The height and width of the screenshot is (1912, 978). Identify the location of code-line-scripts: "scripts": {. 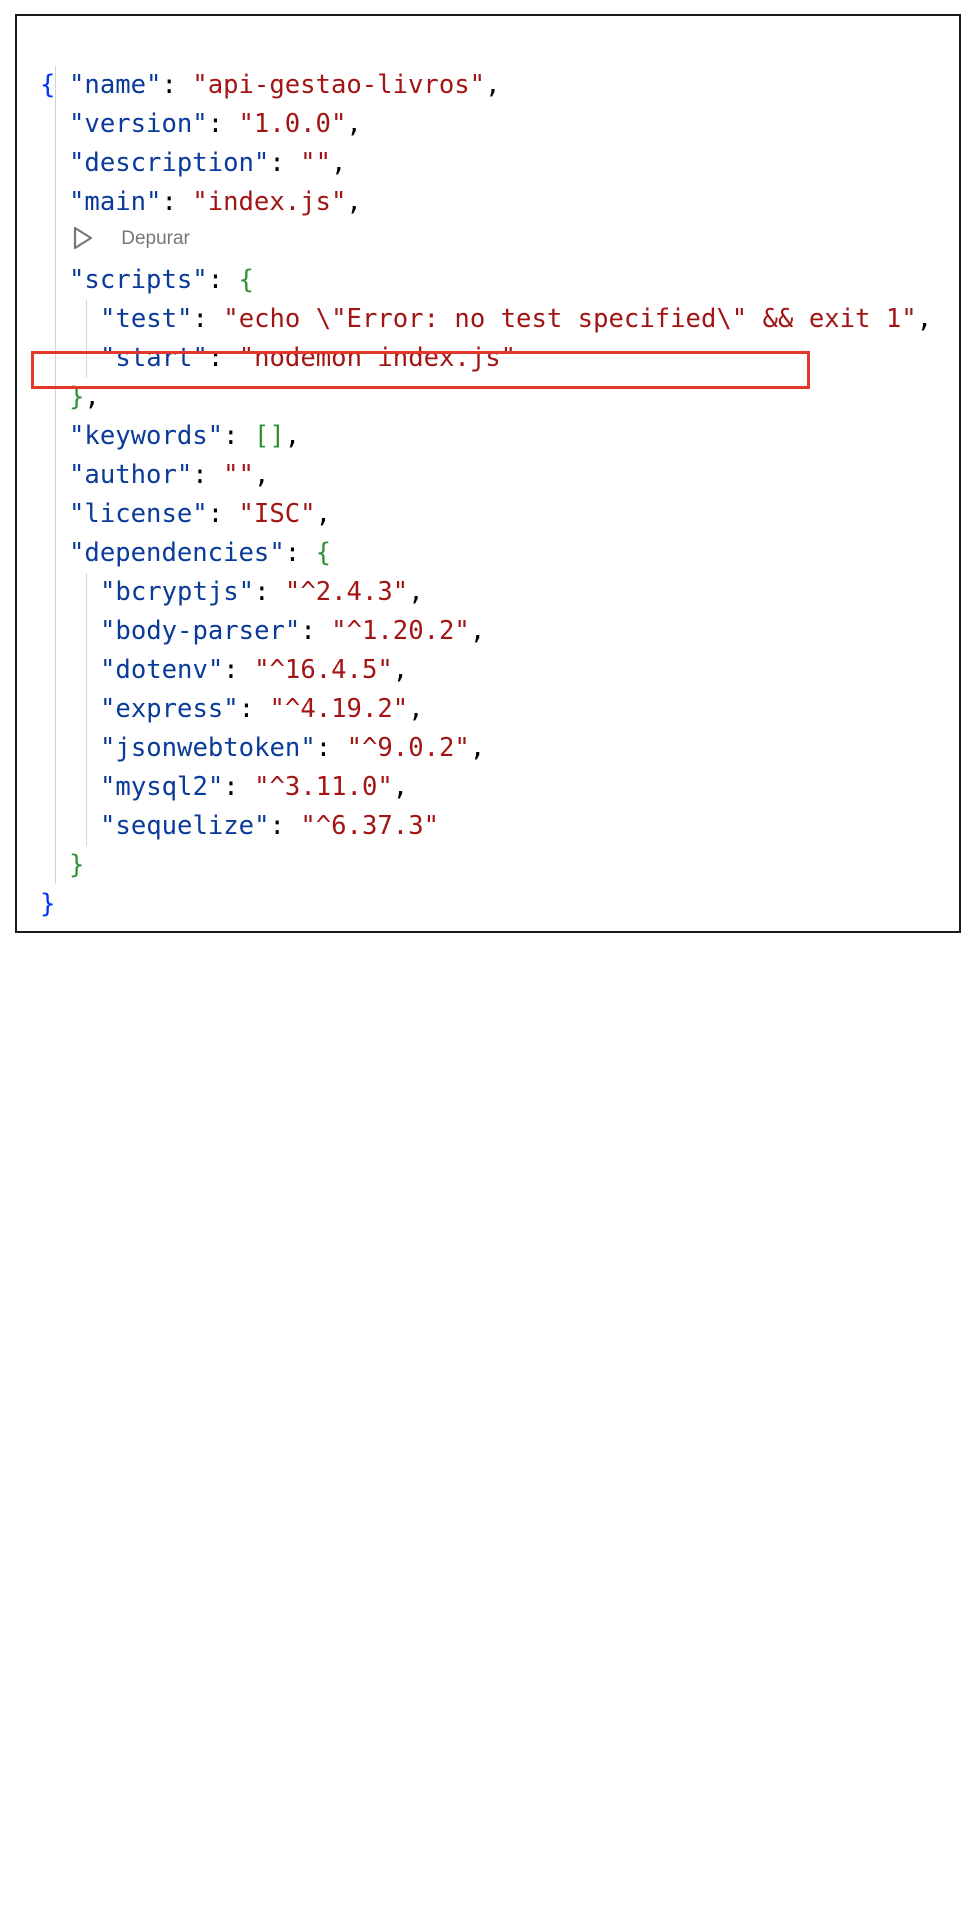
(161, 280).